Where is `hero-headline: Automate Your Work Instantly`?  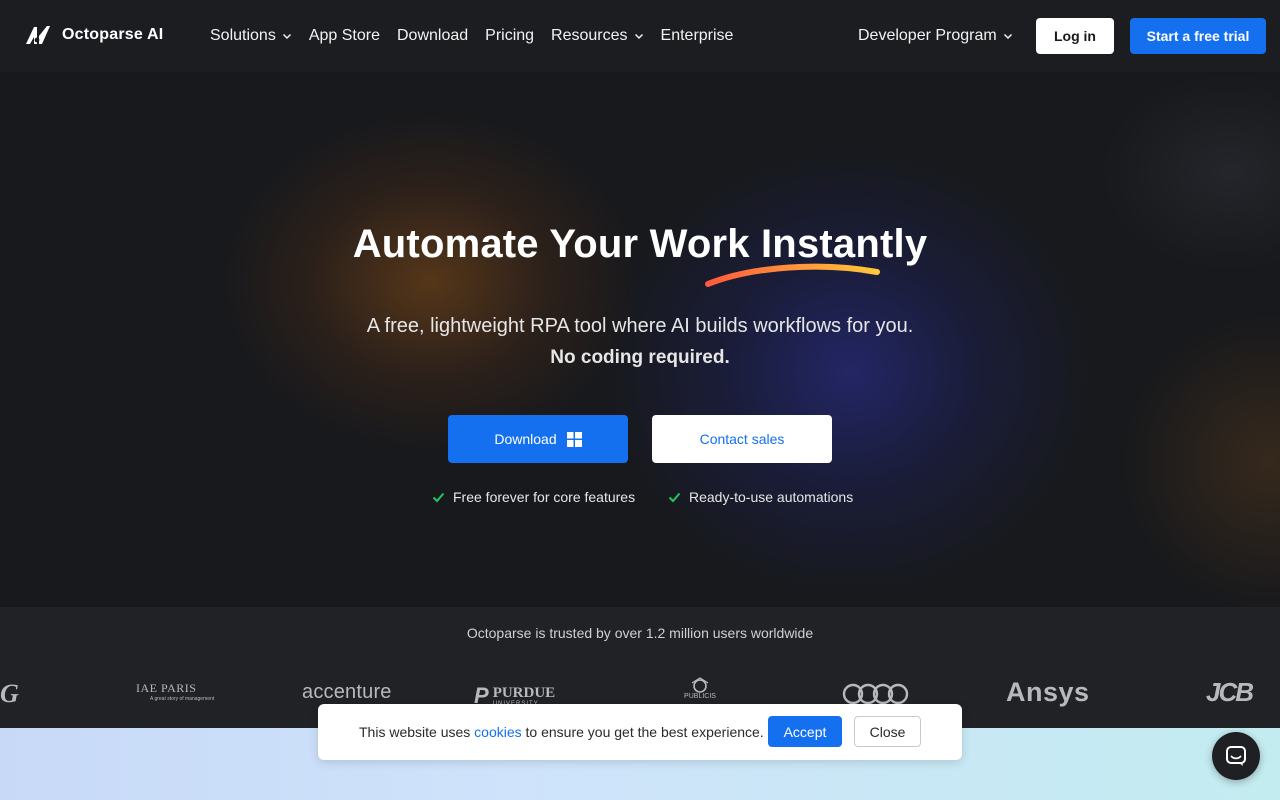
hero-headline: Automate Your Work Instantly is located at coordinates (640, 244).